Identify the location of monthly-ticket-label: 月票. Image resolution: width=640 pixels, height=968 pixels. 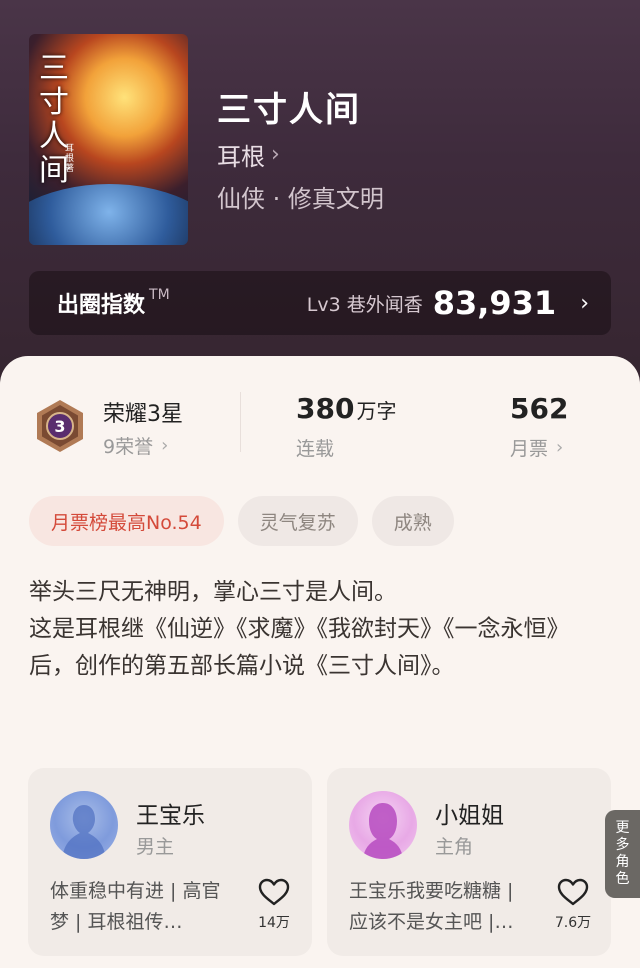
(529, 449).